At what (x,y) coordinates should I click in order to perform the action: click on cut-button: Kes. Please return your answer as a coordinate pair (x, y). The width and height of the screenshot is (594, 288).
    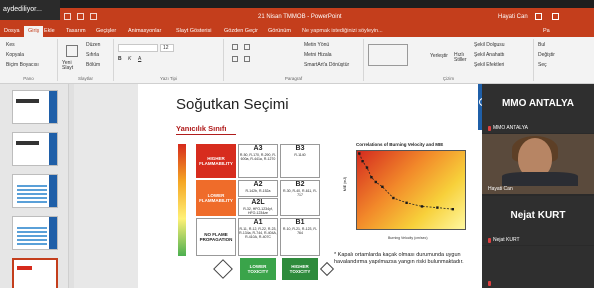
    Looking at the image, I should click on (10, 45).